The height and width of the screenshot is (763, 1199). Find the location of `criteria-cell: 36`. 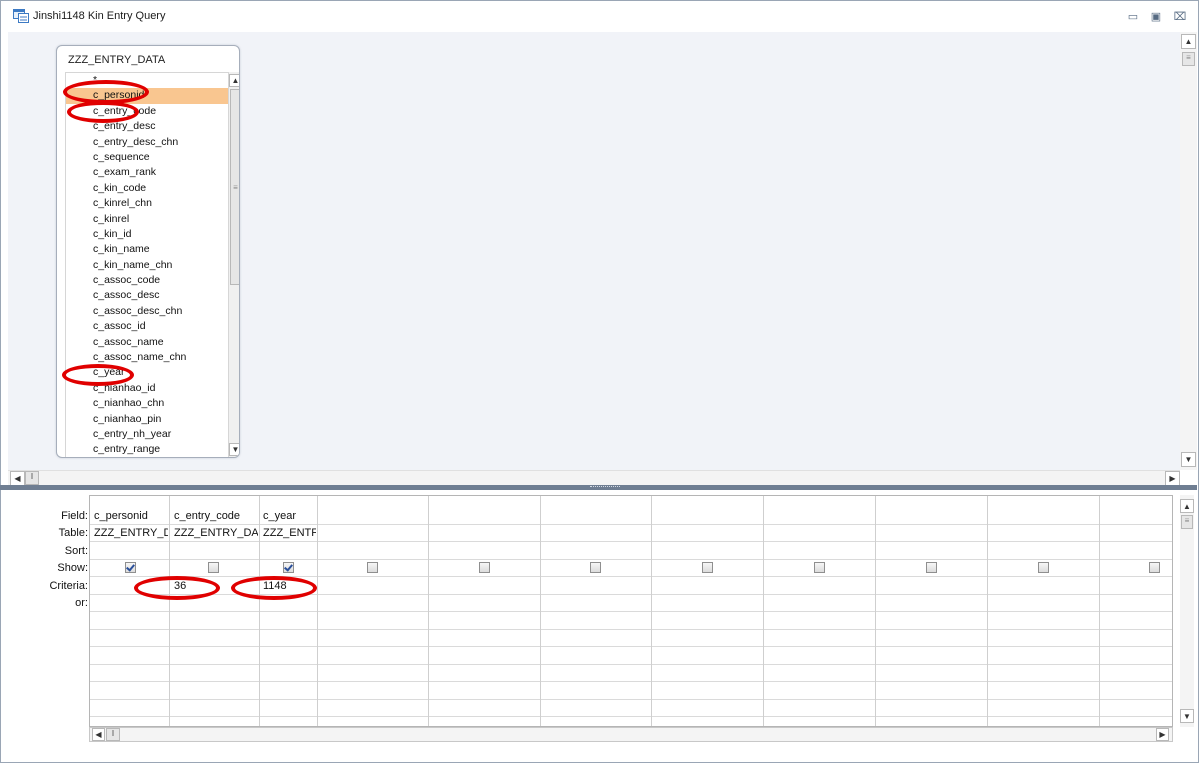

criteria-cell: 36 is located at coordinates (204, 586).